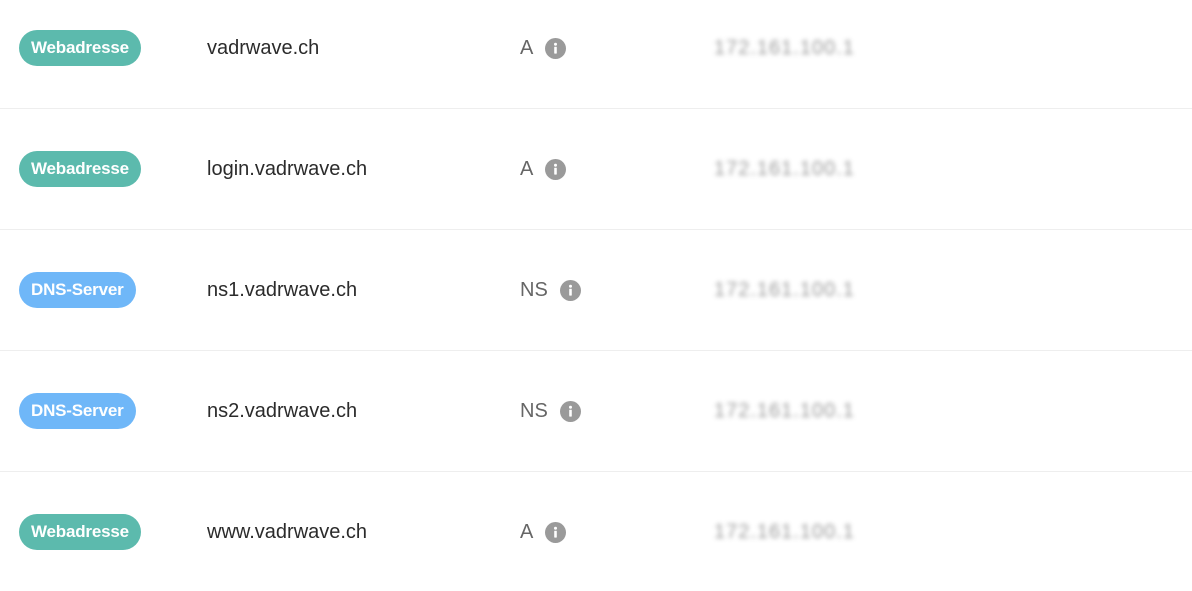  Describe the element at coordinates (287, 532) in the screenshot. I see `record-host: www.vadrwave.ch` at that location.